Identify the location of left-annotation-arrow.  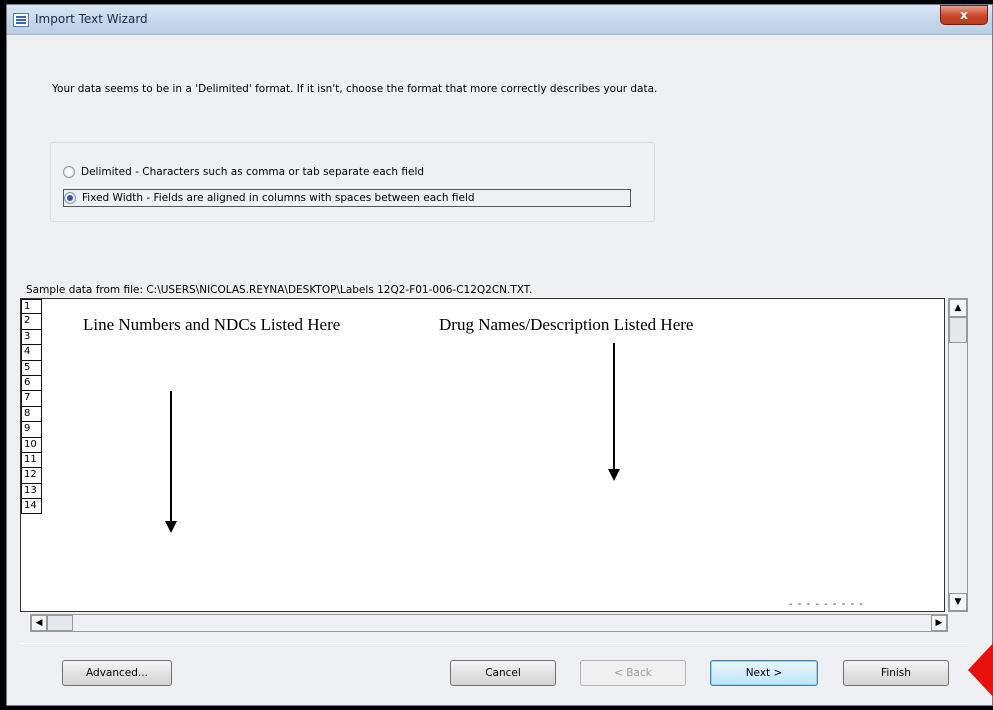
(171, 456).